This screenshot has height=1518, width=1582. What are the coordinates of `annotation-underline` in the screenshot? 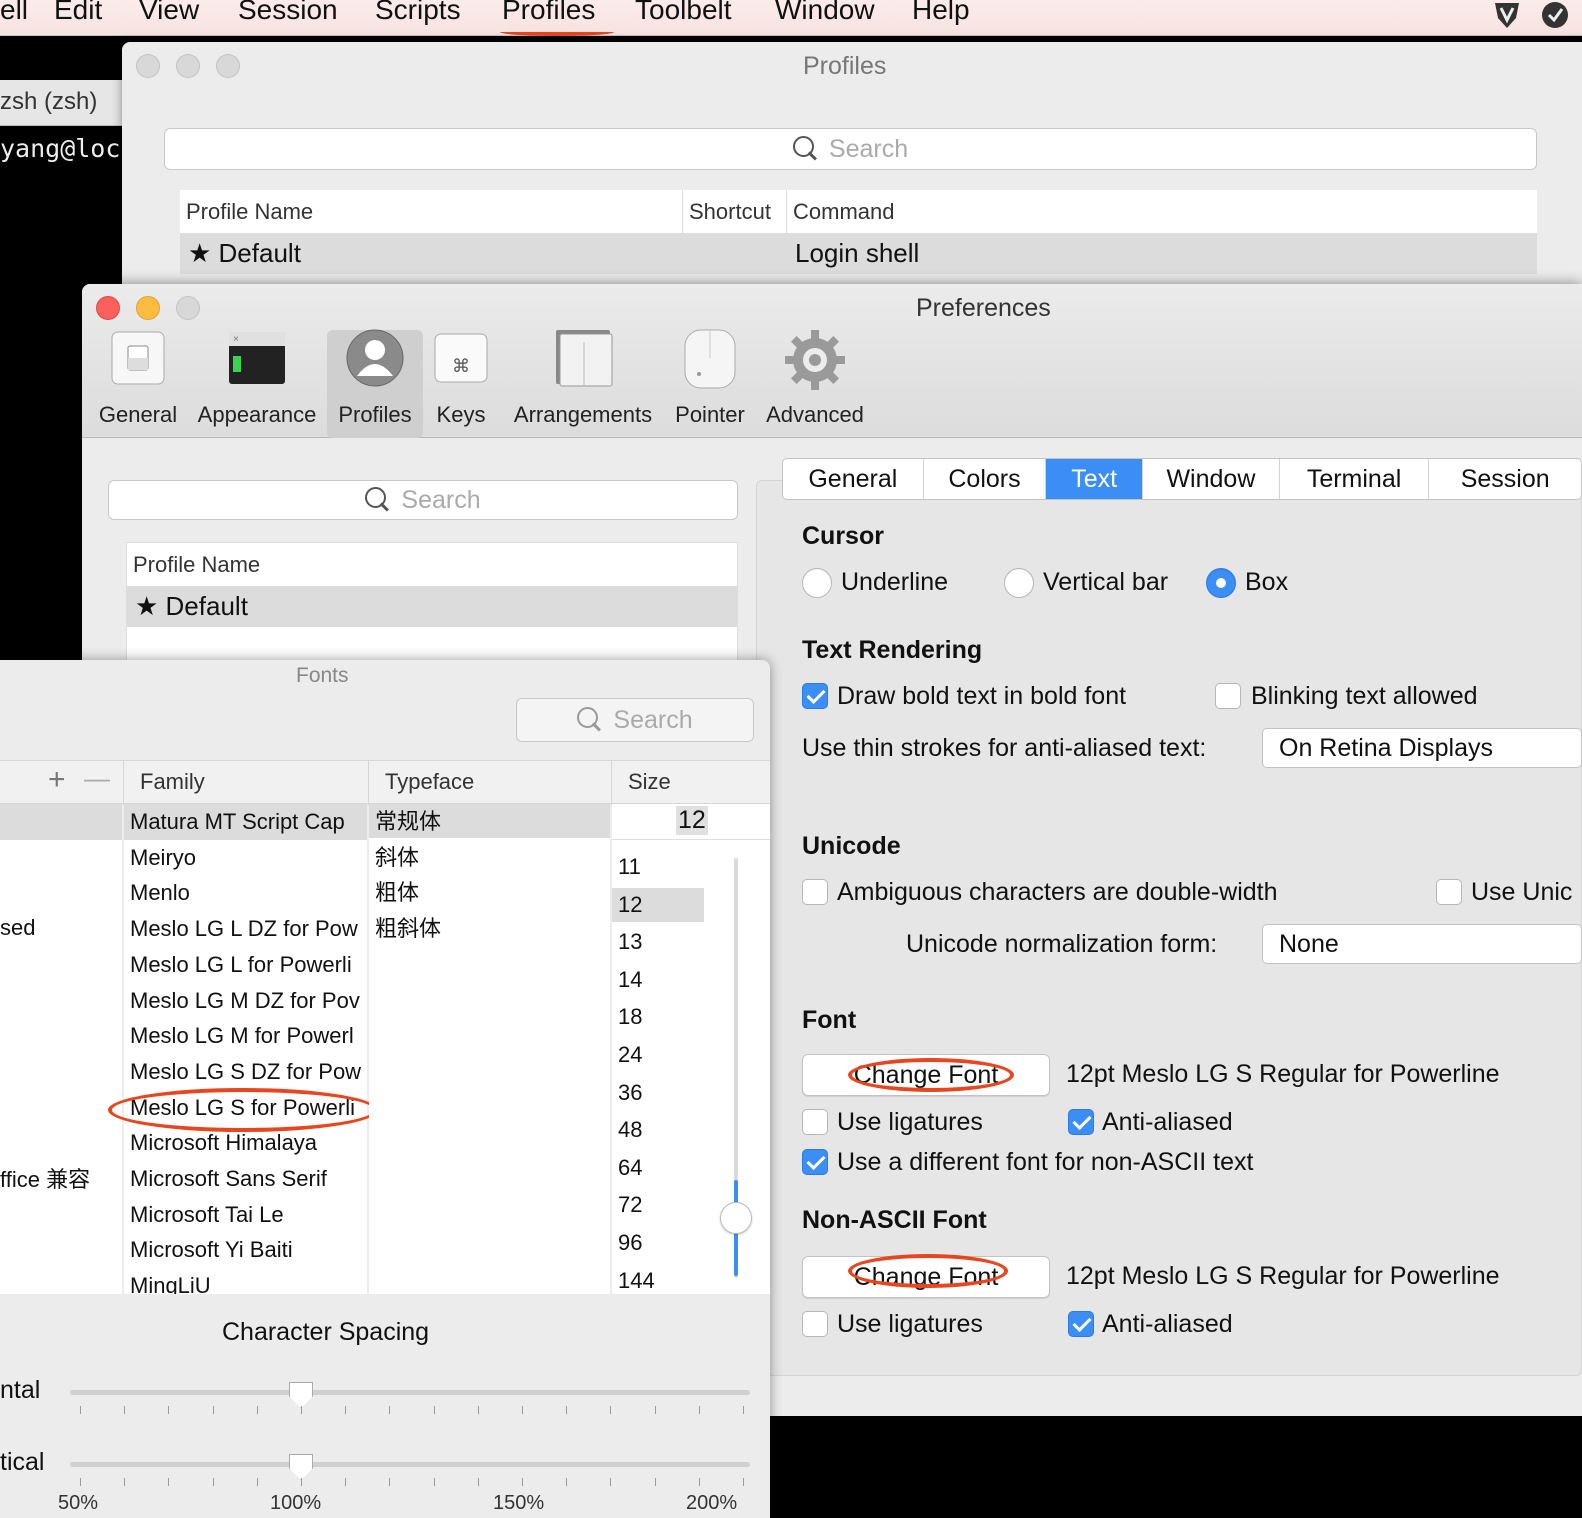 It's located at (557, 32).